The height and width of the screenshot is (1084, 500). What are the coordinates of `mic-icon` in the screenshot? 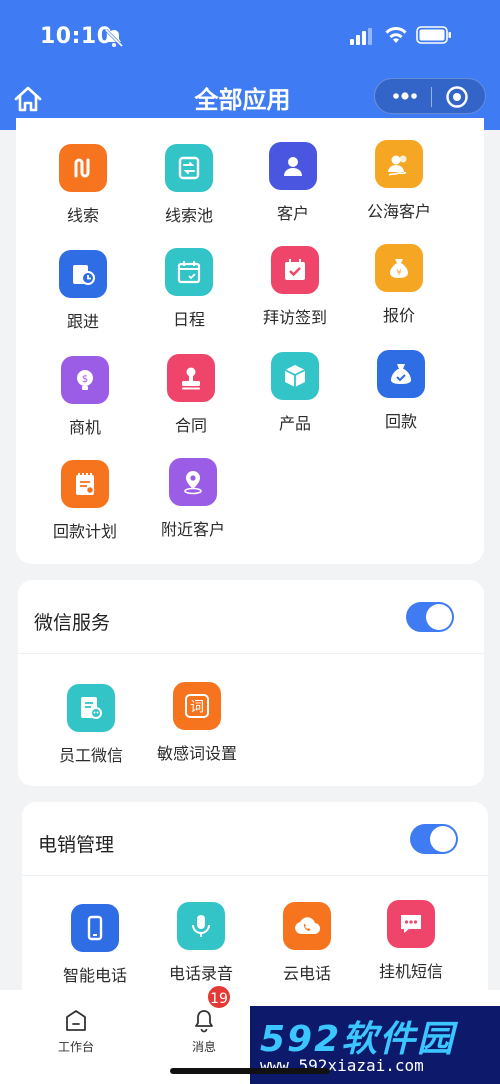 It's located at (201, 926).